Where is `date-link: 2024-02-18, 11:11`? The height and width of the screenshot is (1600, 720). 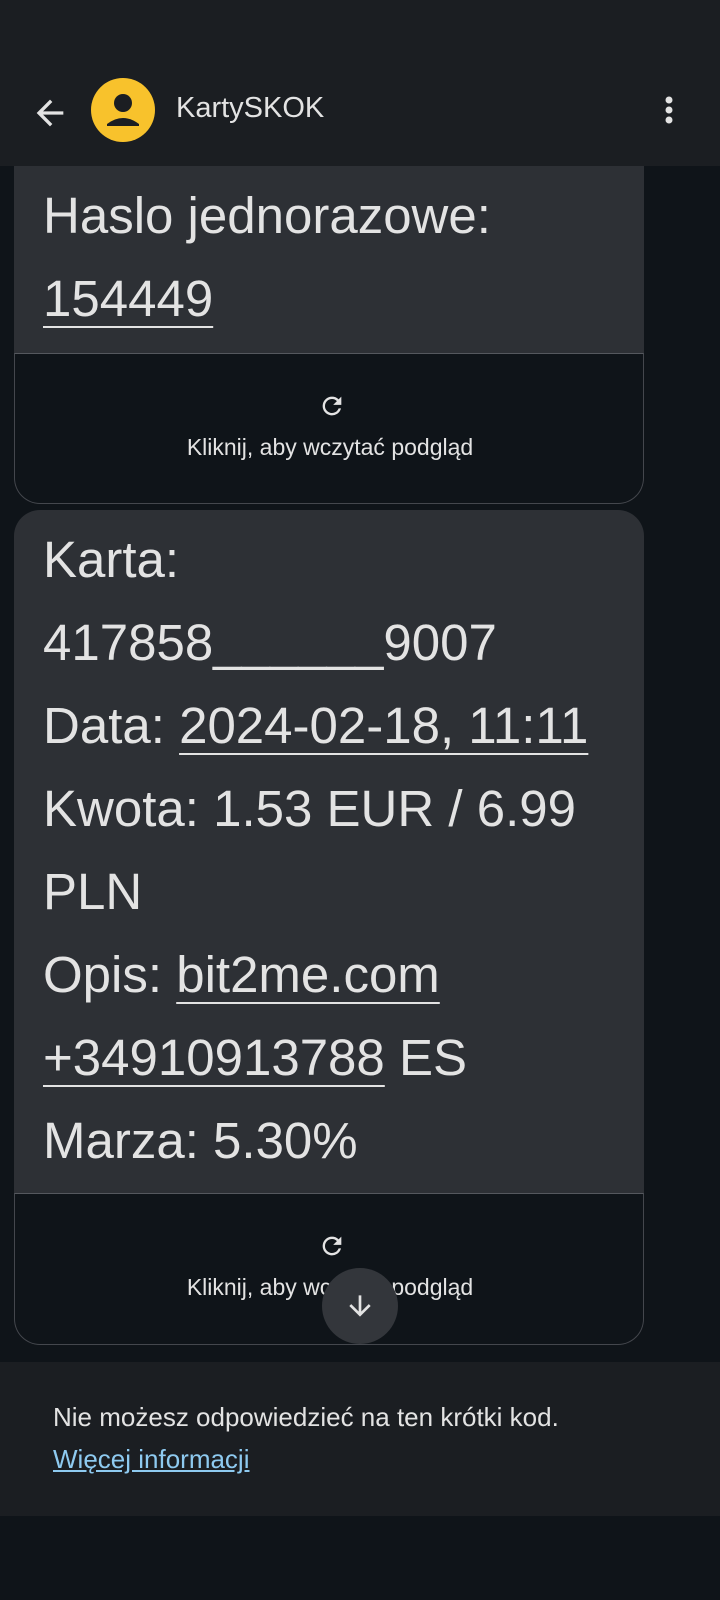
date-link: 2024-02-18, 11:11 is located at coordinates (383, 725).